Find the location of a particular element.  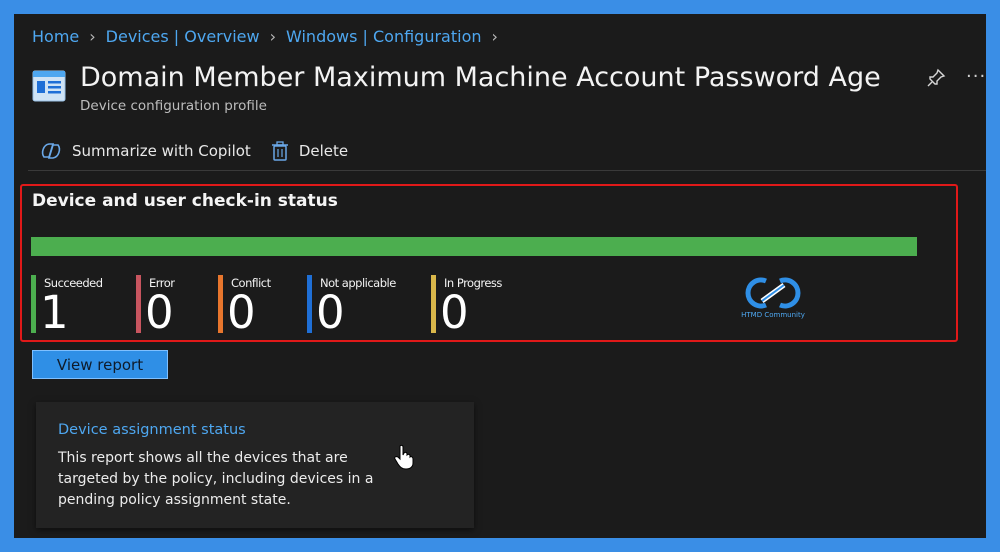

checkin-progress-bar is located at coordinates (474, 246).